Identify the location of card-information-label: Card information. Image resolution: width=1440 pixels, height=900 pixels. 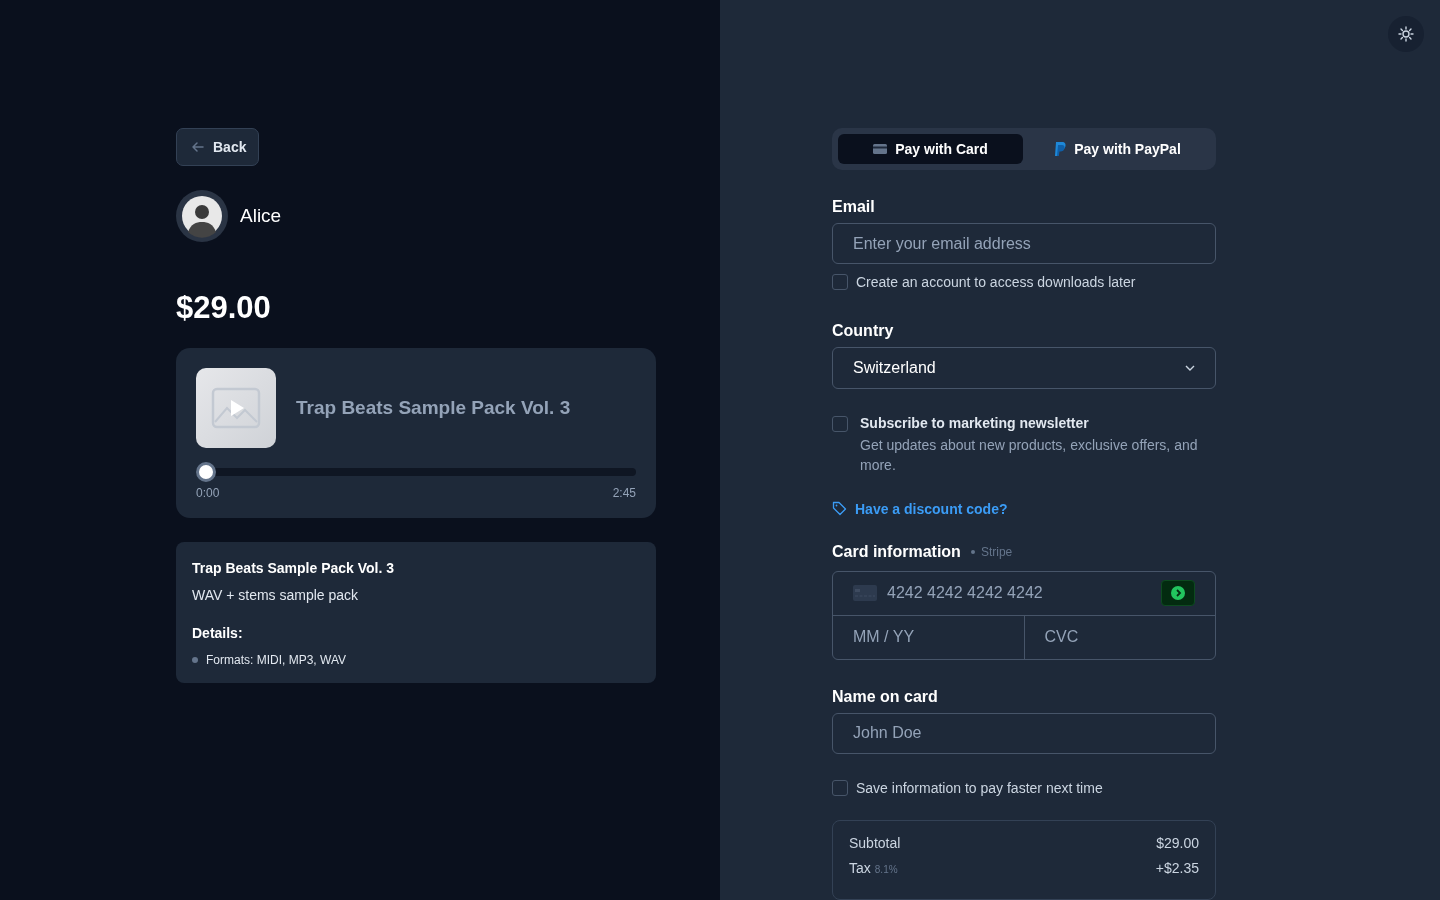
(896, 551).